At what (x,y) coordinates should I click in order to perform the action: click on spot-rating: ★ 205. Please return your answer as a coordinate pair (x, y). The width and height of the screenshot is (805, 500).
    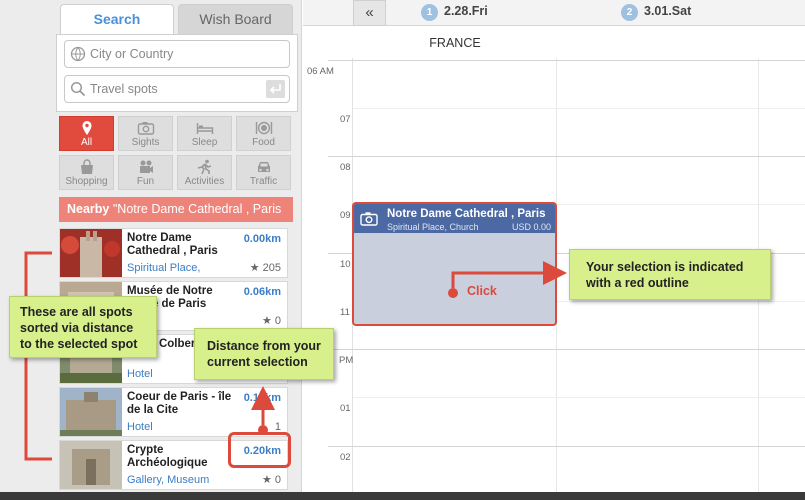
    Looking at the image, I should click on (265, 268).